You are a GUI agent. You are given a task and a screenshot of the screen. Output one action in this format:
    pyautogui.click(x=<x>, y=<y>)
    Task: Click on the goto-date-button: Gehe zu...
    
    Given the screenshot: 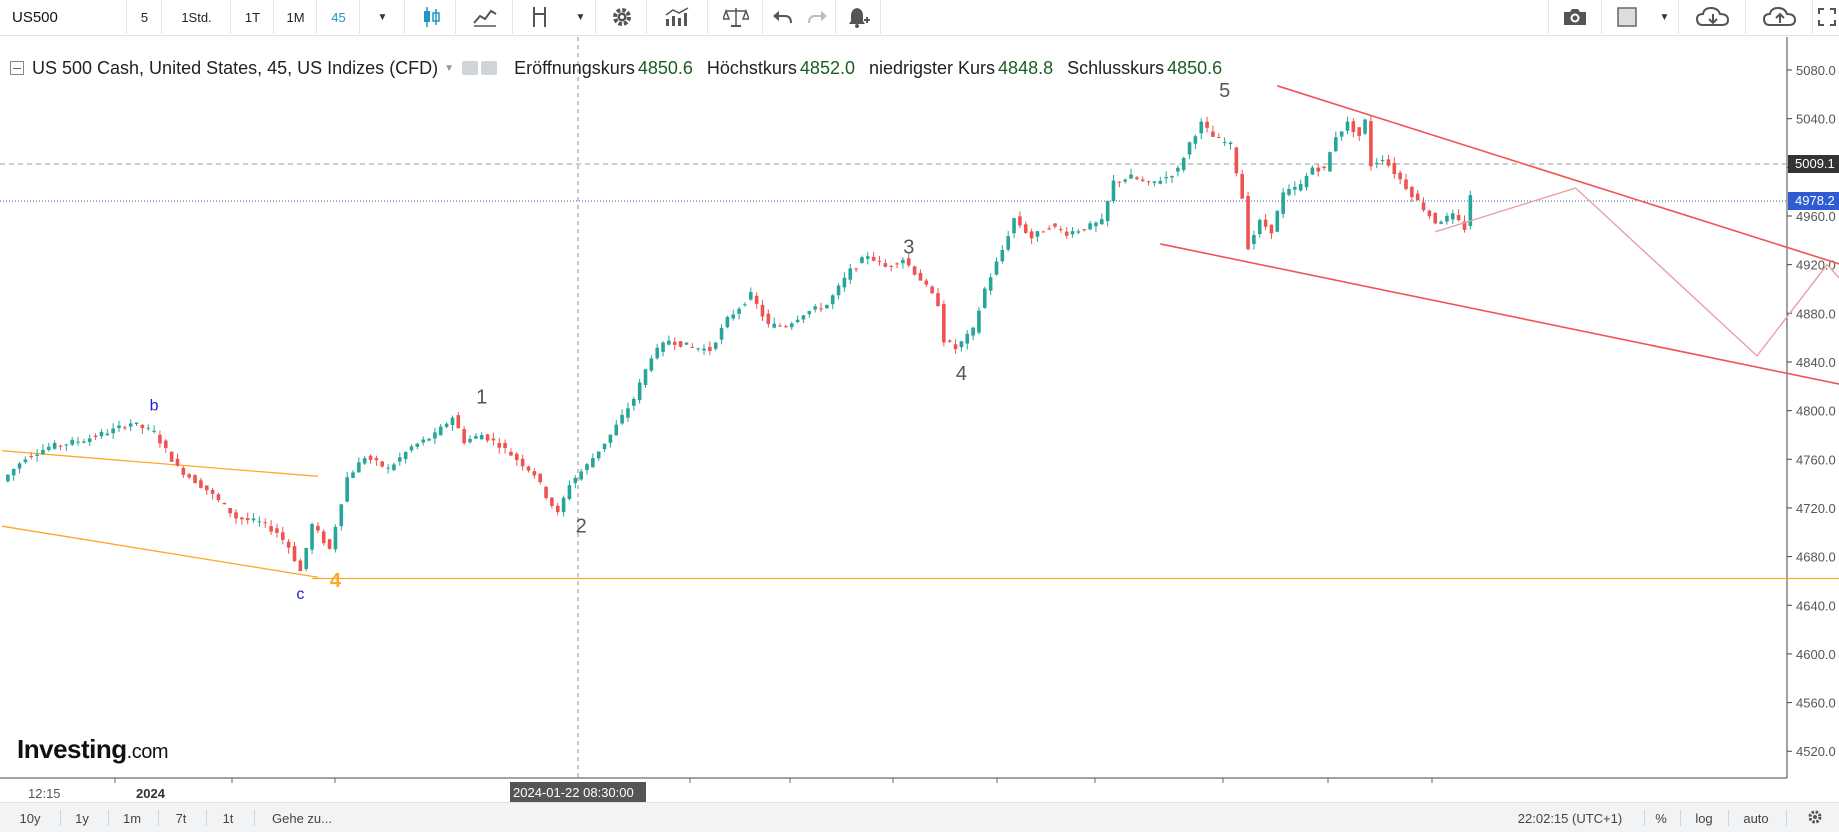 What is the action you would take?
    pyautogui.click(x=302, y=818)
    